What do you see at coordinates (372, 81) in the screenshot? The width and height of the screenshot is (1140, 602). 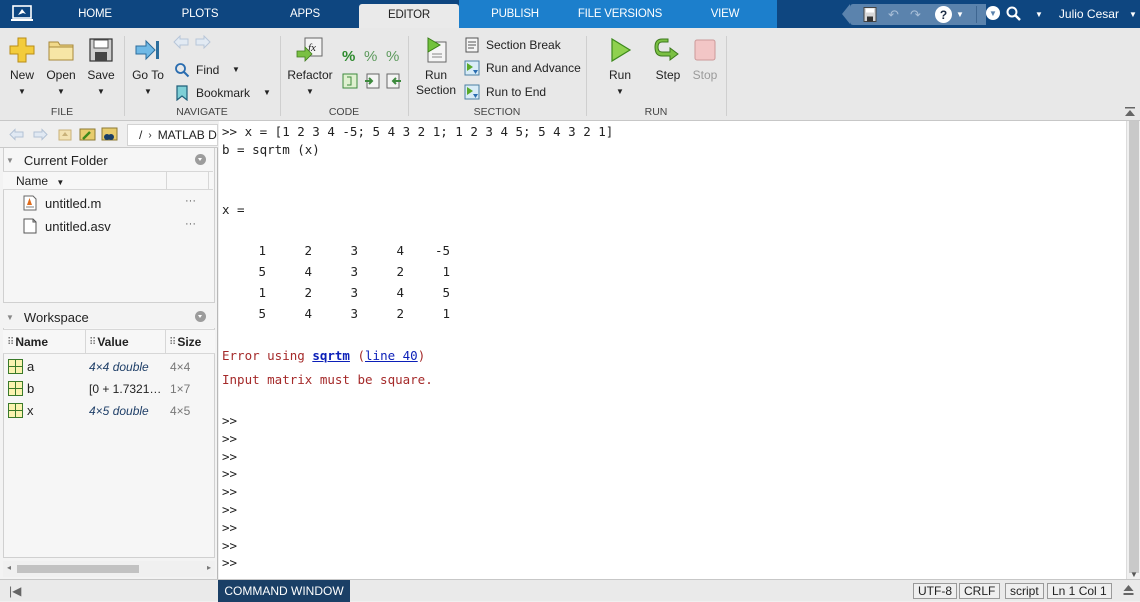 I see `increase-indent-icon` at bounding box center [372, 81].